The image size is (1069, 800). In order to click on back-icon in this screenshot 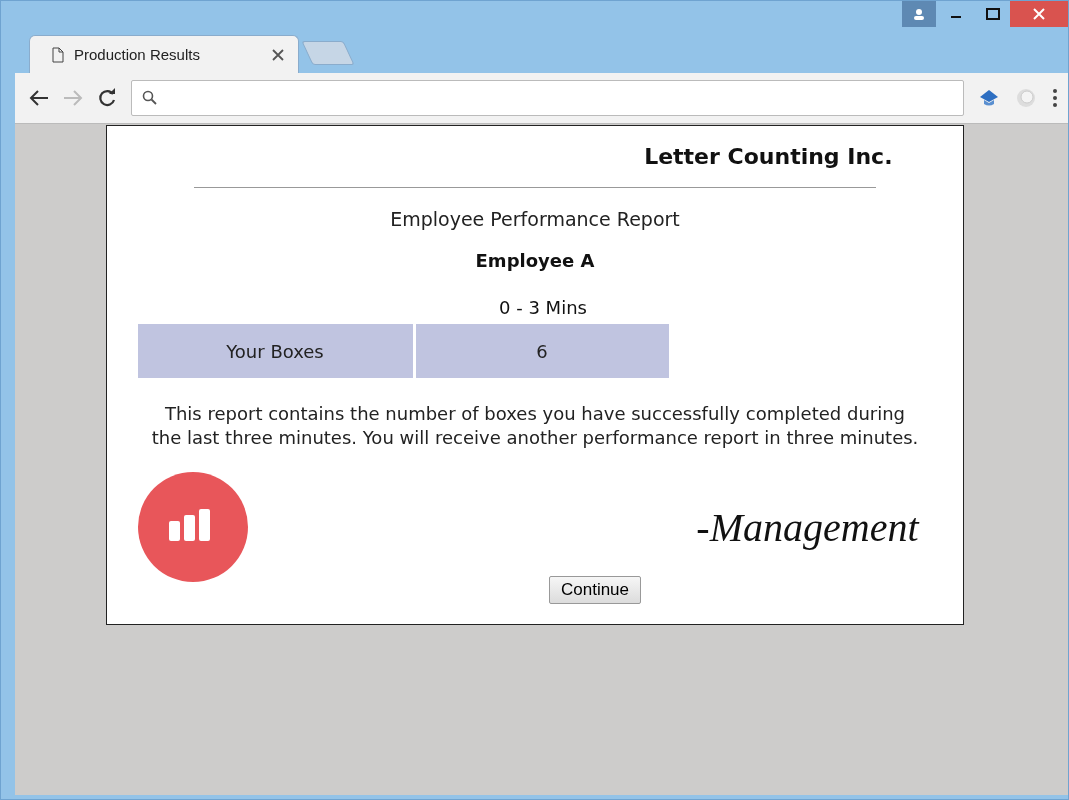, I will do `click(39, 98)`.